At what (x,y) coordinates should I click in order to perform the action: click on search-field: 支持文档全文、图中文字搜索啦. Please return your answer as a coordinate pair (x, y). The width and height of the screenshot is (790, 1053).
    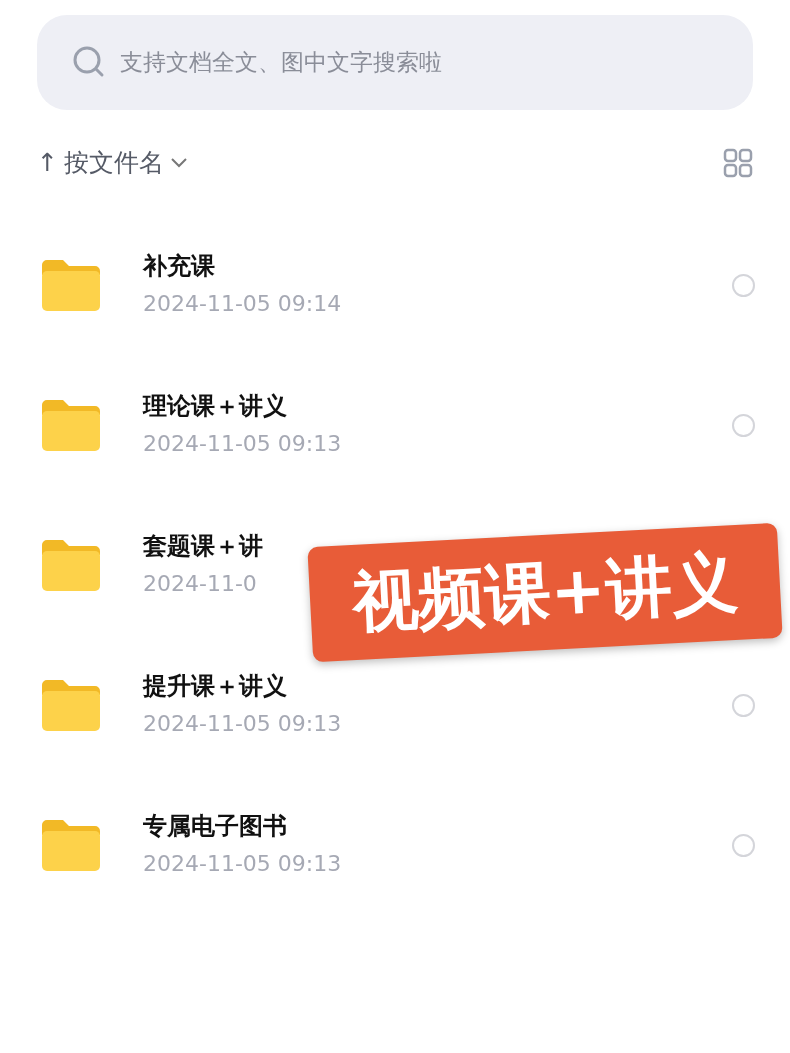
    Looking at the image, I should click on (395, 62).